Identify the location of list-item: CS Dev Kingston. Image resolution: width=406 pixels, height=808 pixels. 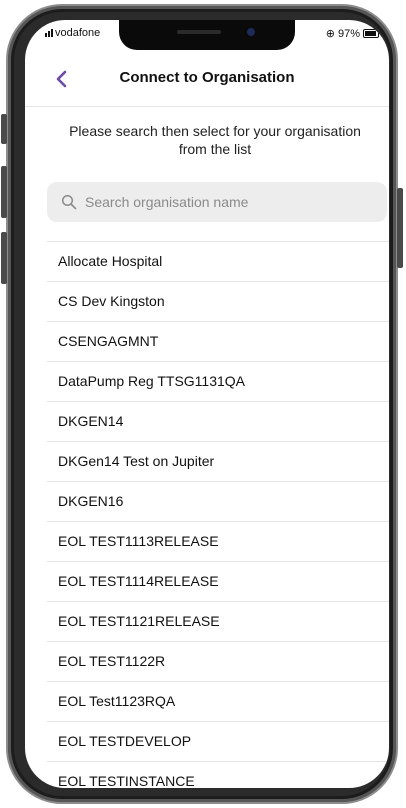
(218, 302).